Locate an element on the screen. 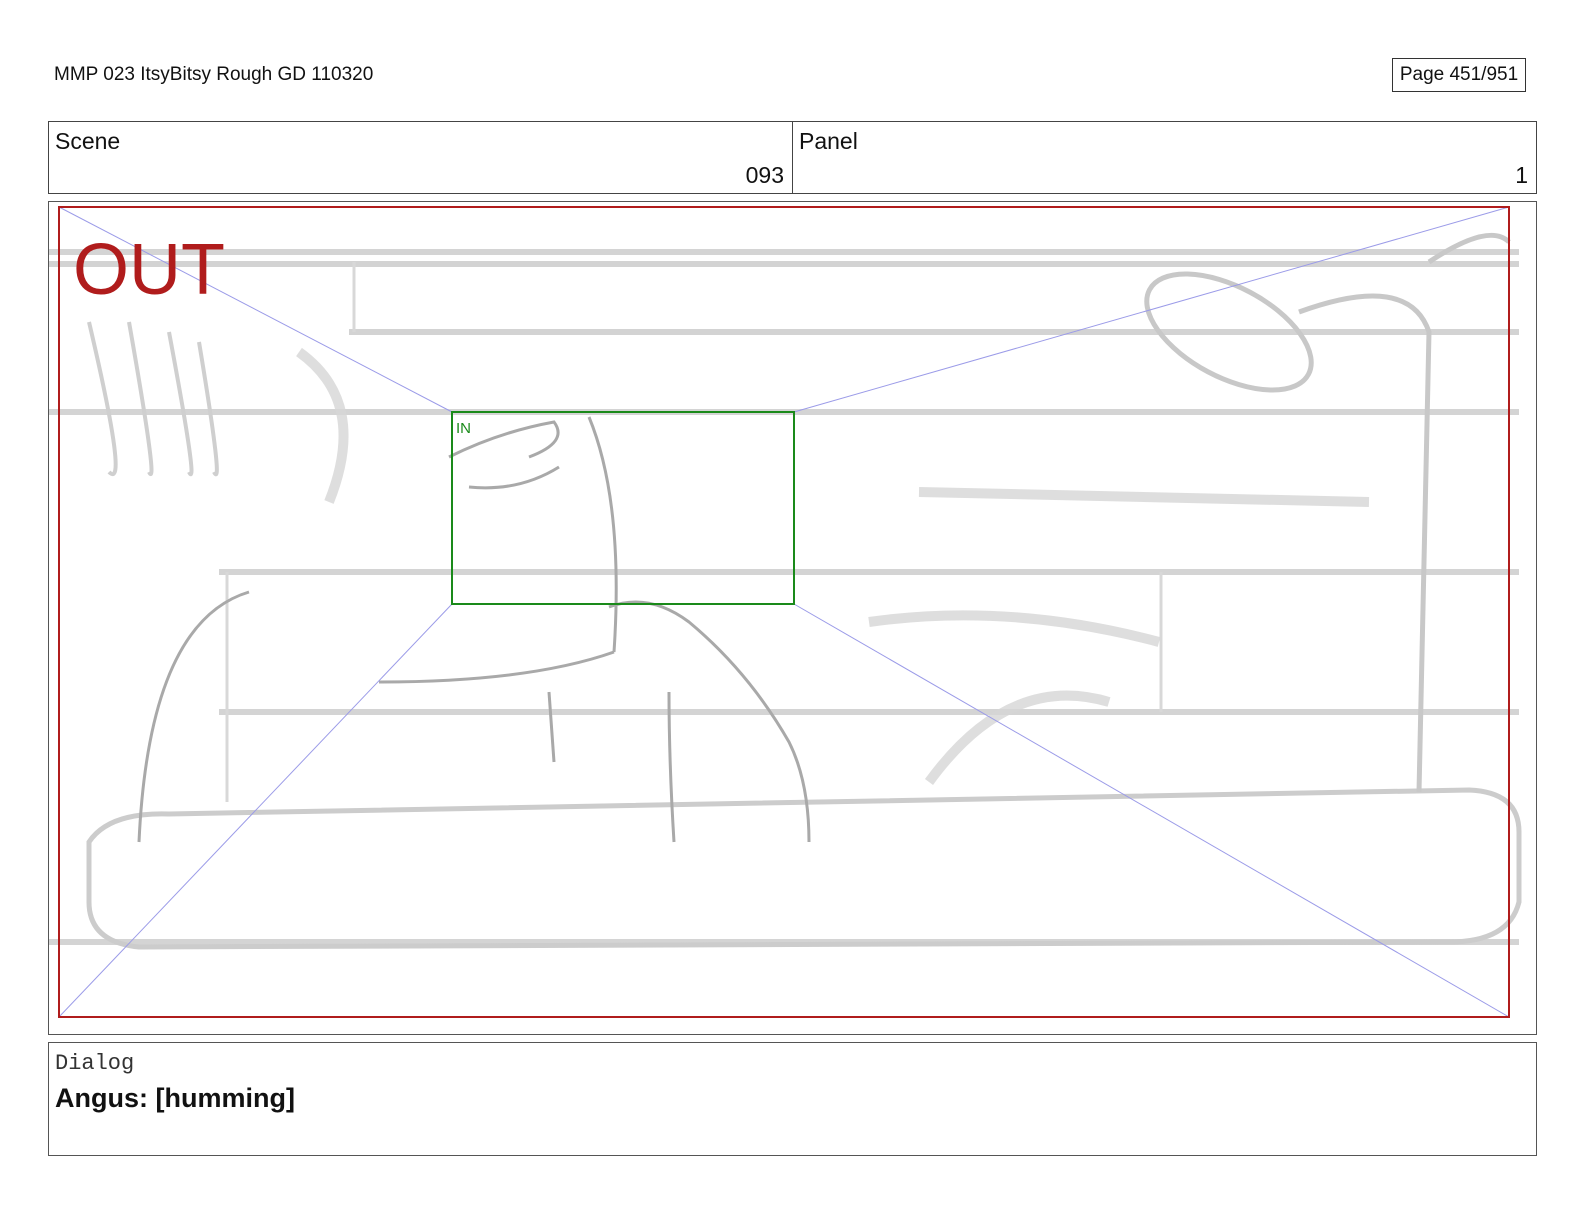 Image resolution: width=1582 pixels, height=1225 pixels. out-label: OUT is located at coordinates (149, 270).